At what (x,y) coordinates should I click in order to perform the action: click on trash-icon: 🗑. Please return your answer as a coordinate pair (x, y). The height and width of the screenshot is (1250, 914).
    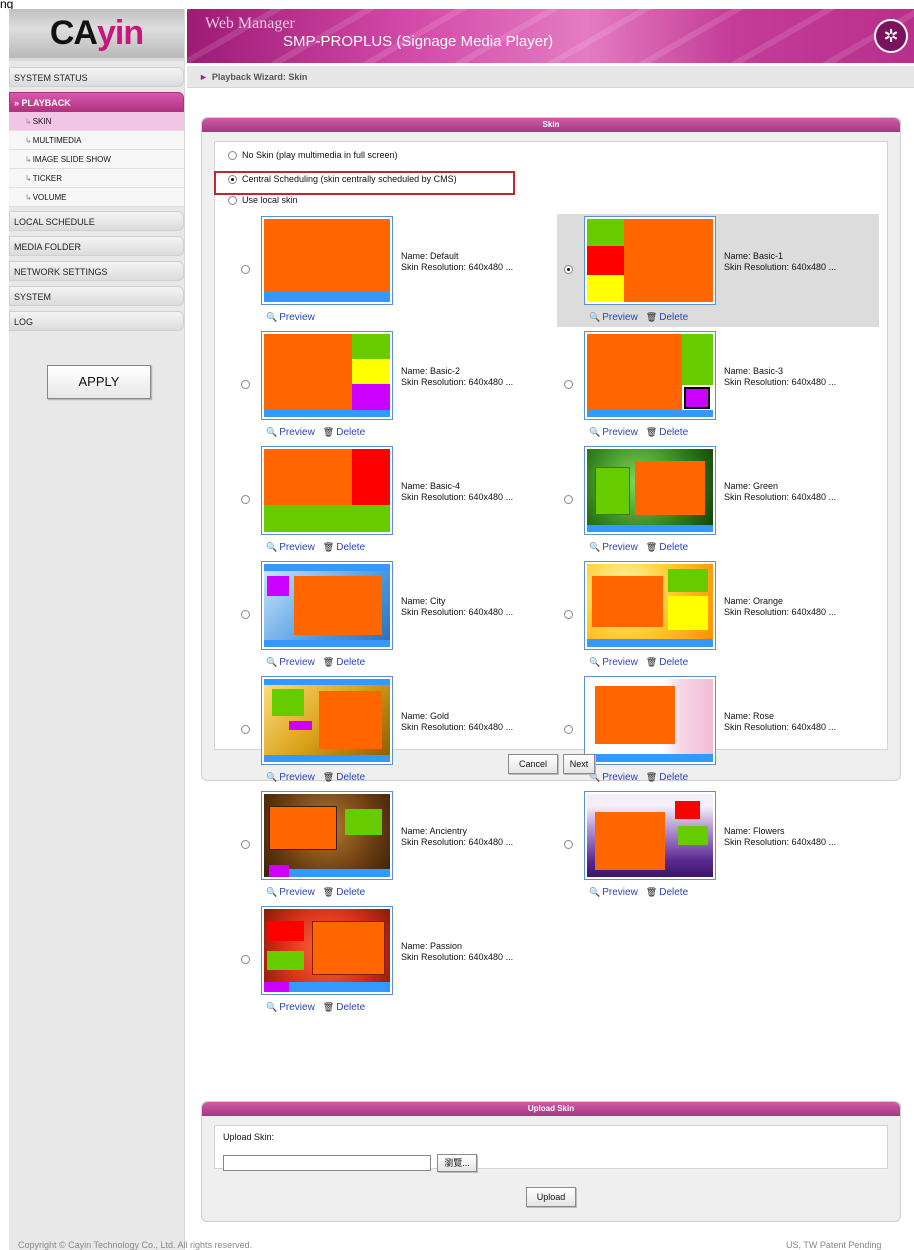
    Looking at the image, I should click on (651, 547).